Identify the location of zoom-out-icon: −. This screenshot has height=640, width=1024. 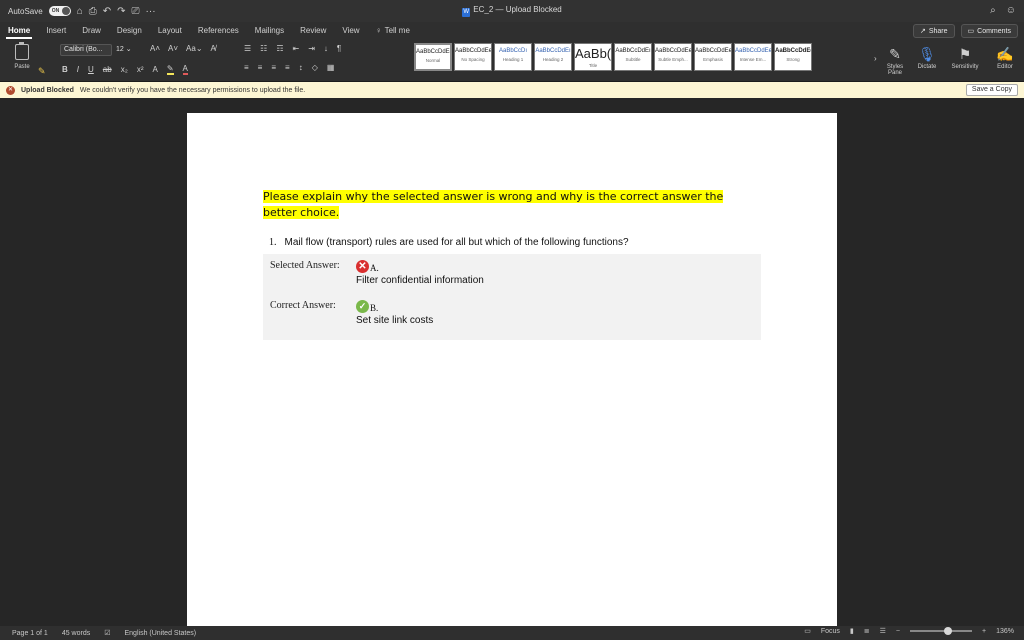
(898, 631).